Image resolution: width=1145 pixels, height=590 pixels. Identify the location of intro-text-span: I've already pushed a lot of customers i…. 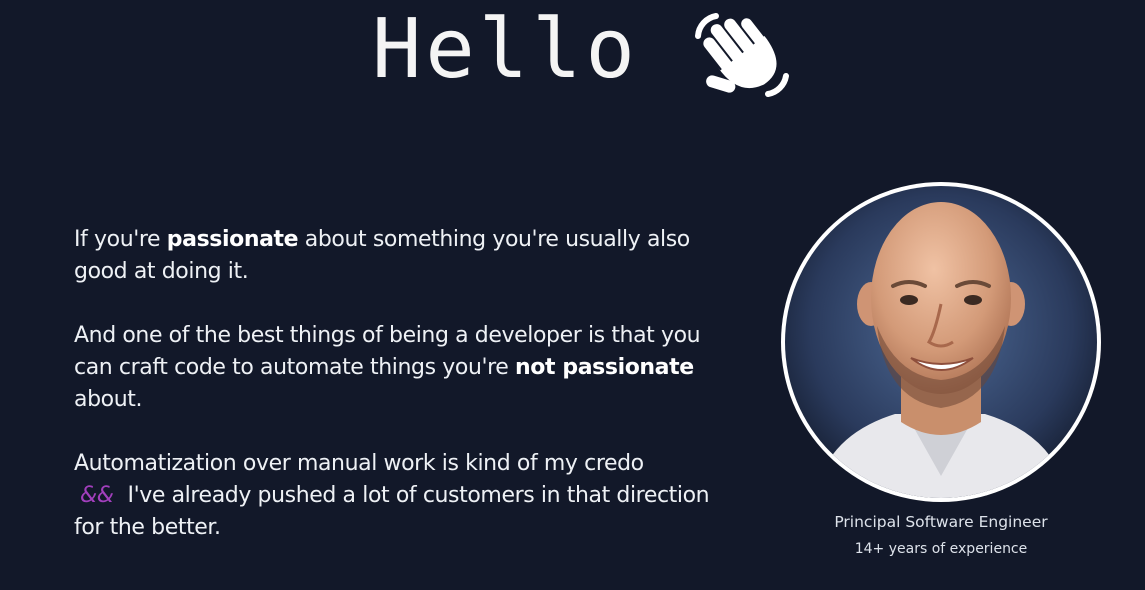
(392, 511).